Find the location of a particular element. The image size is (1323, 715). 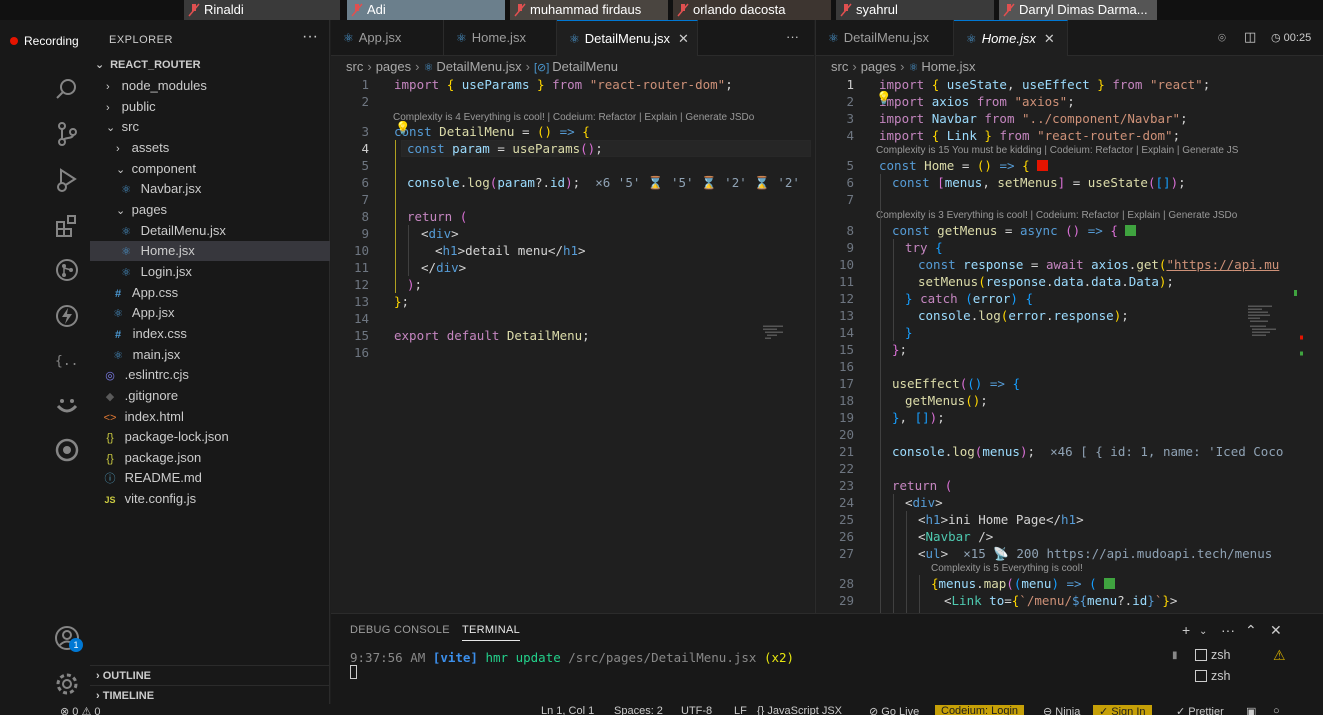

tab-home-jsx: ⚛ Home.jsx is located at coordinates (500, 38).